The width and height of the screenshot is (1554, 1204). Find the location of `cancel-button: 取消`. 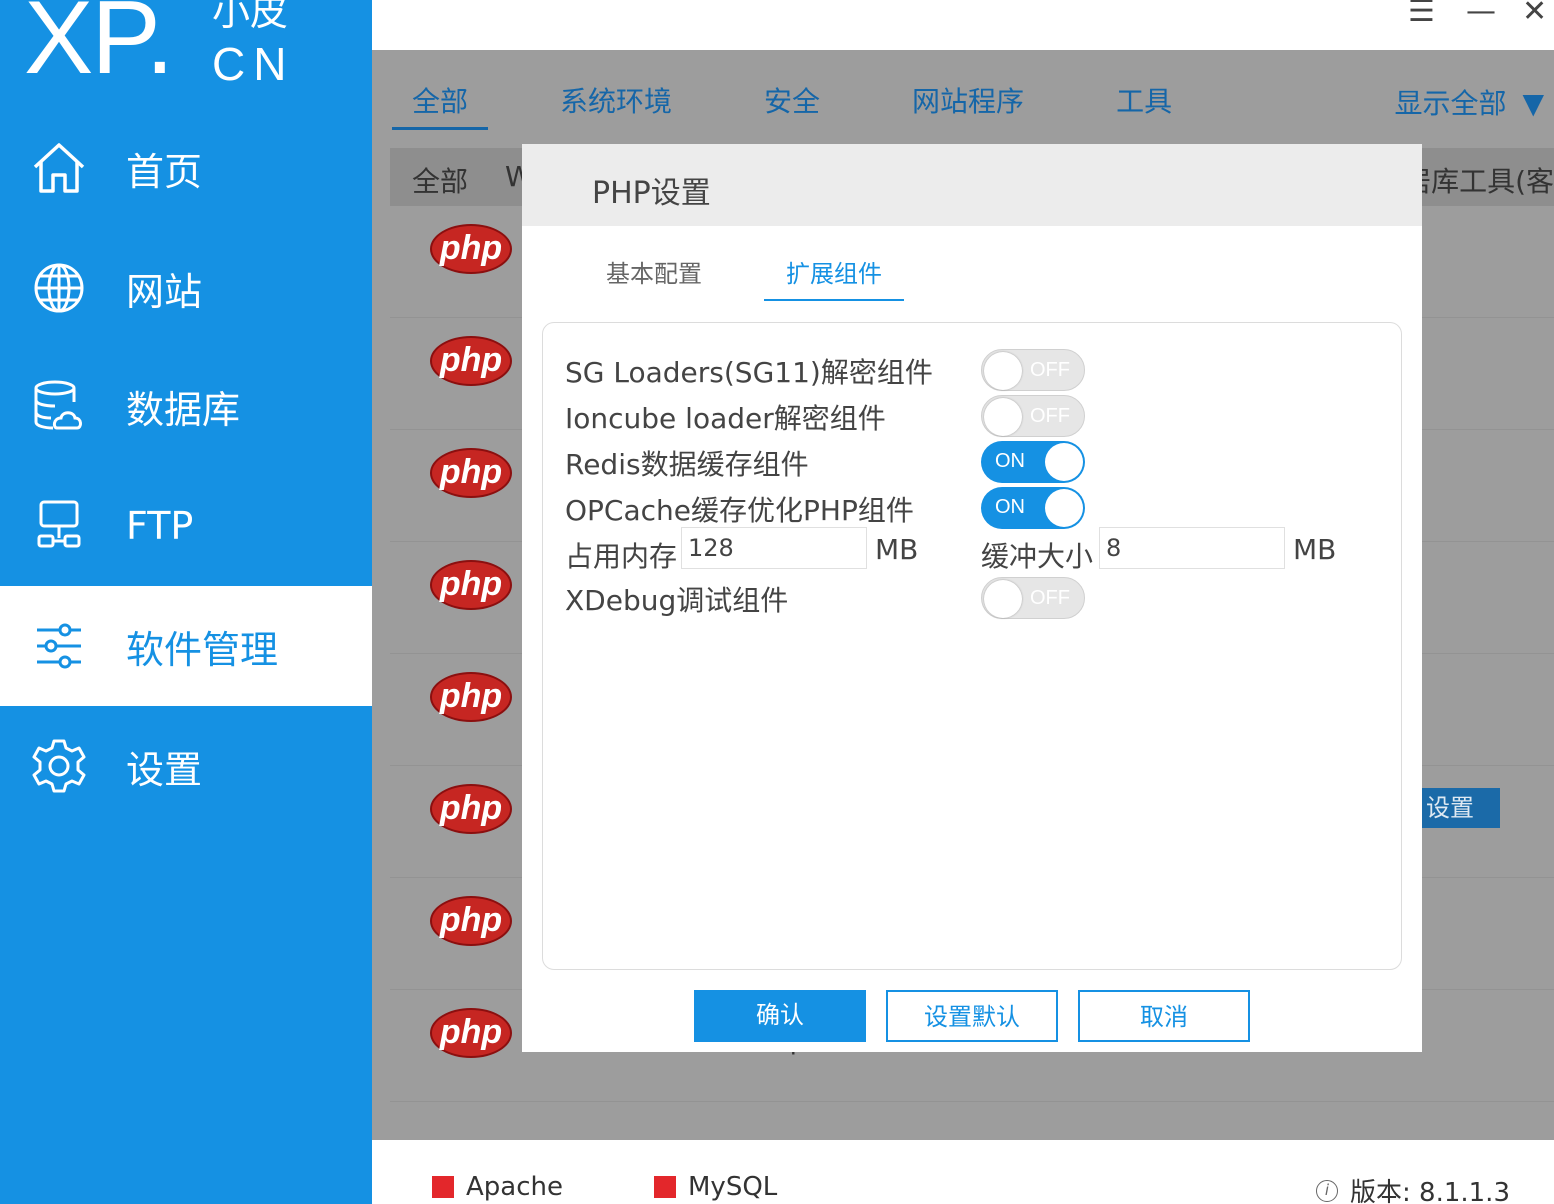

cancel-button: 取消 is located at coordinates (1164, 1016).